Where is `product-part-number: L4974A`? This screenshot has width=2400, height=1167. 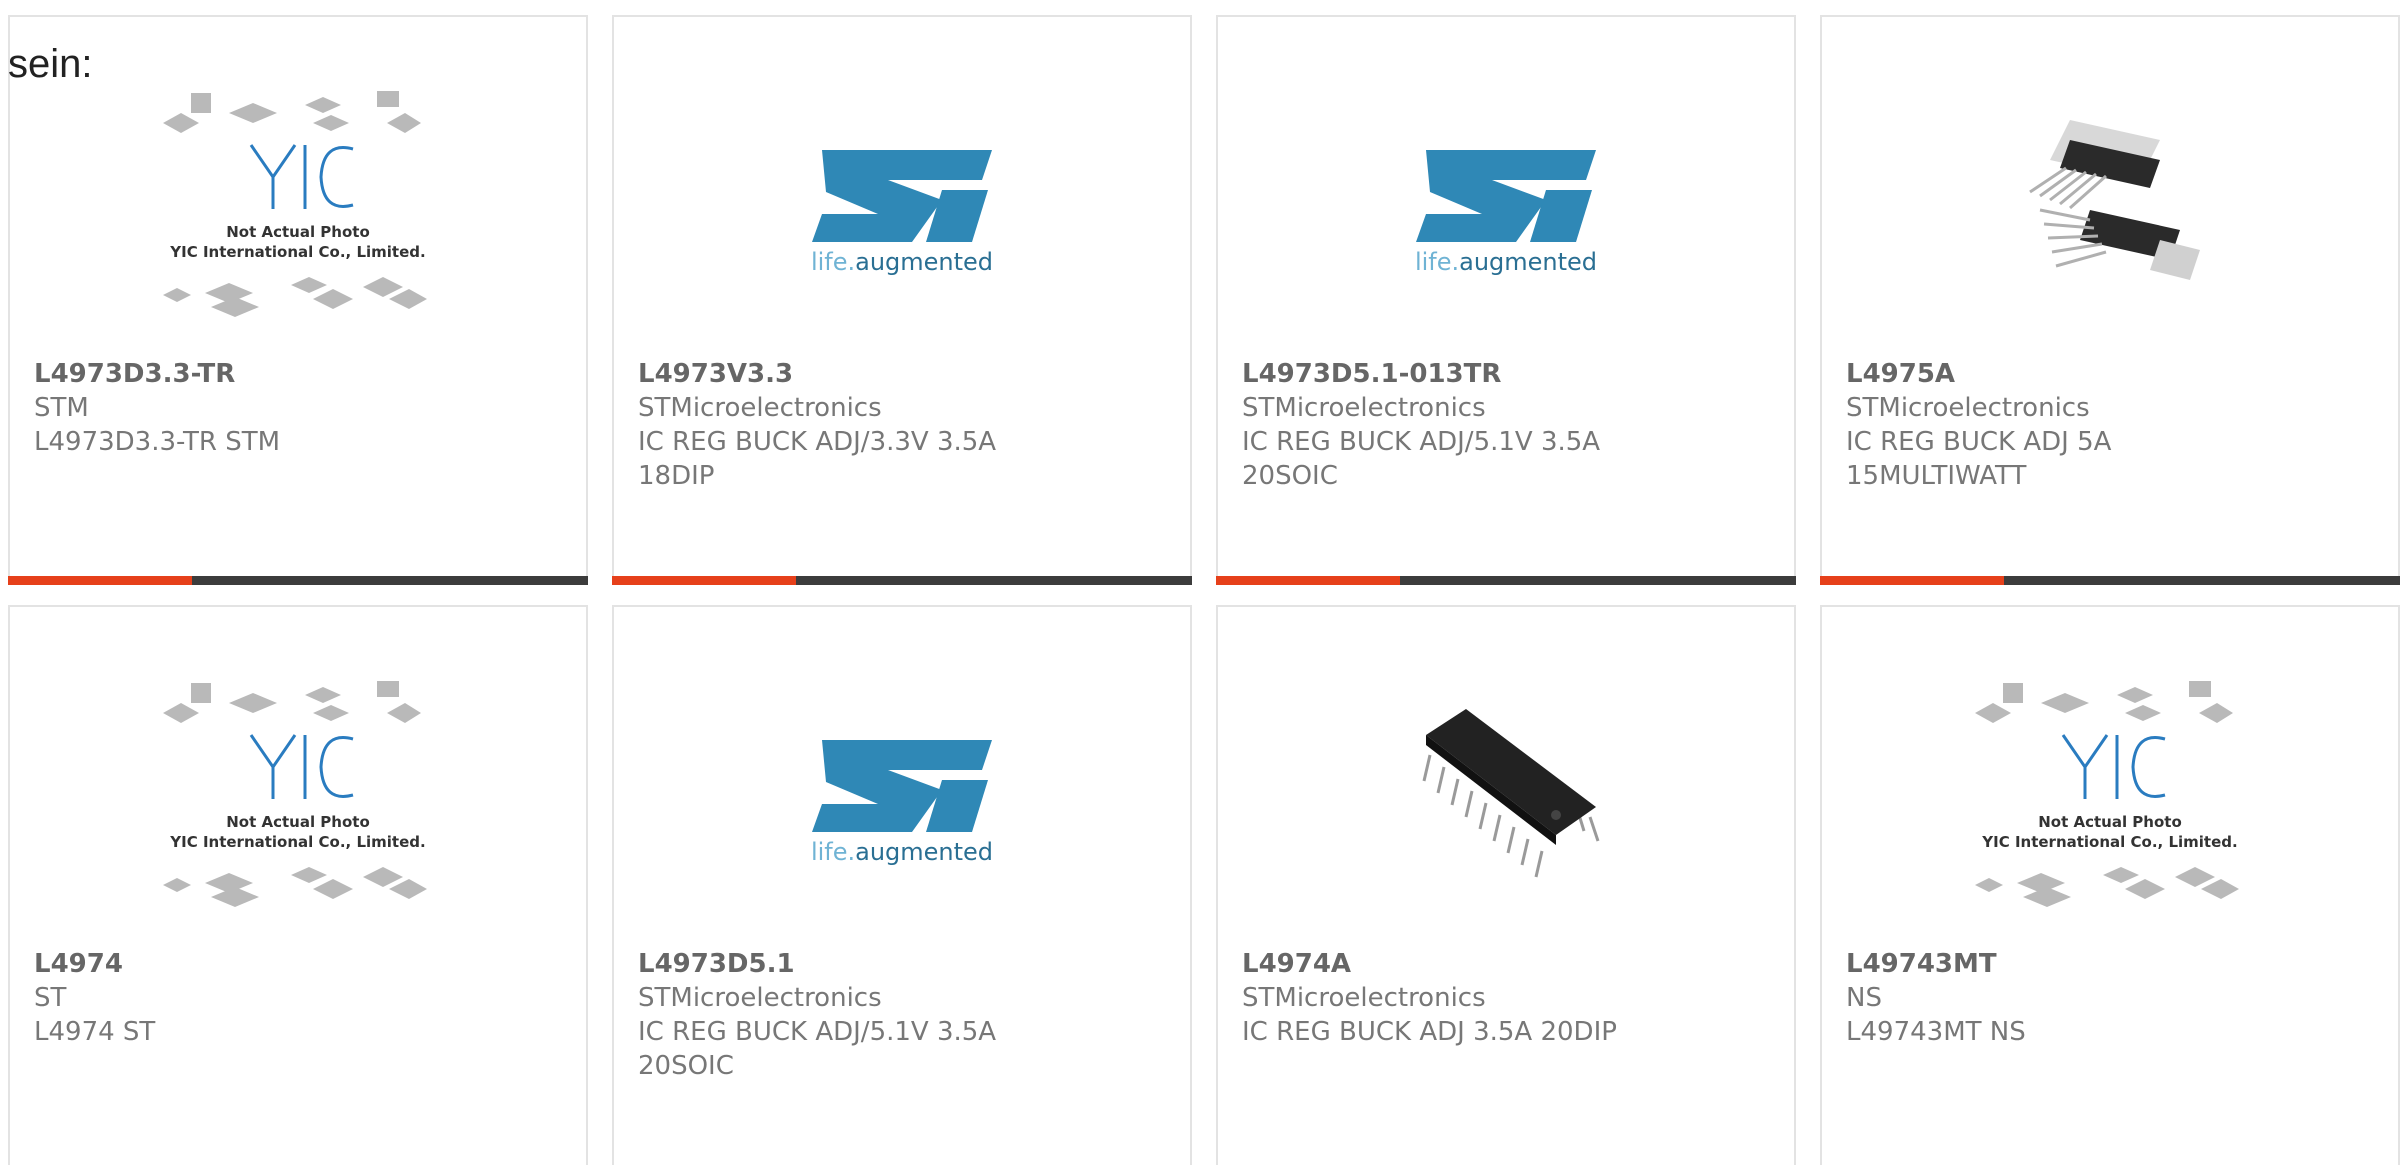
product-part-number: L4974A is located at coordinates (1506, 964).